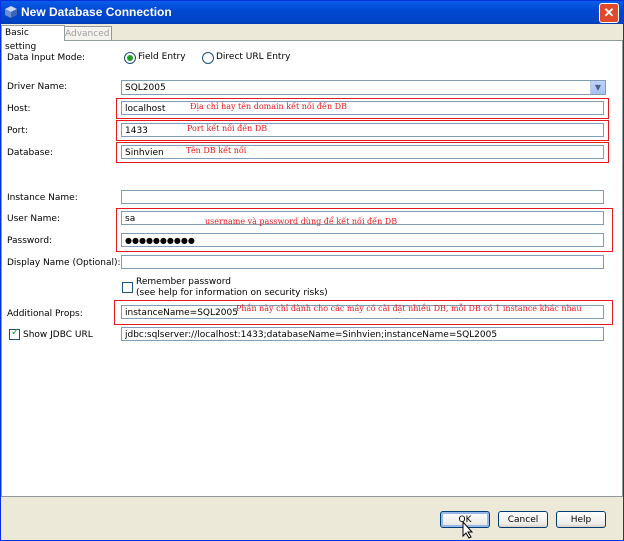  I want to click on show-jdbc-url-label: Show JDBC URL, so click(58, 335).